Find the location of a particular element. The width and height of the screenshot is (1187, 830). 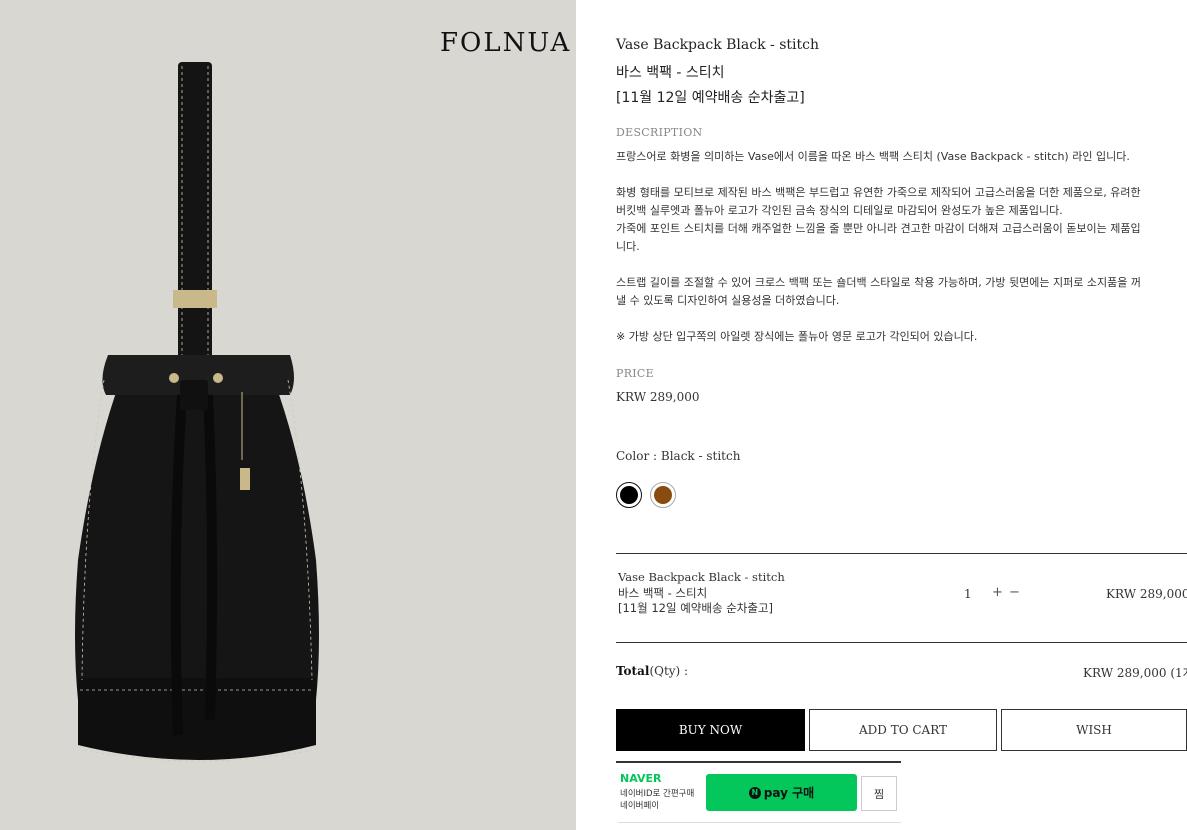

product-price: KRW 289,000 is located at coordinates (658, 397).